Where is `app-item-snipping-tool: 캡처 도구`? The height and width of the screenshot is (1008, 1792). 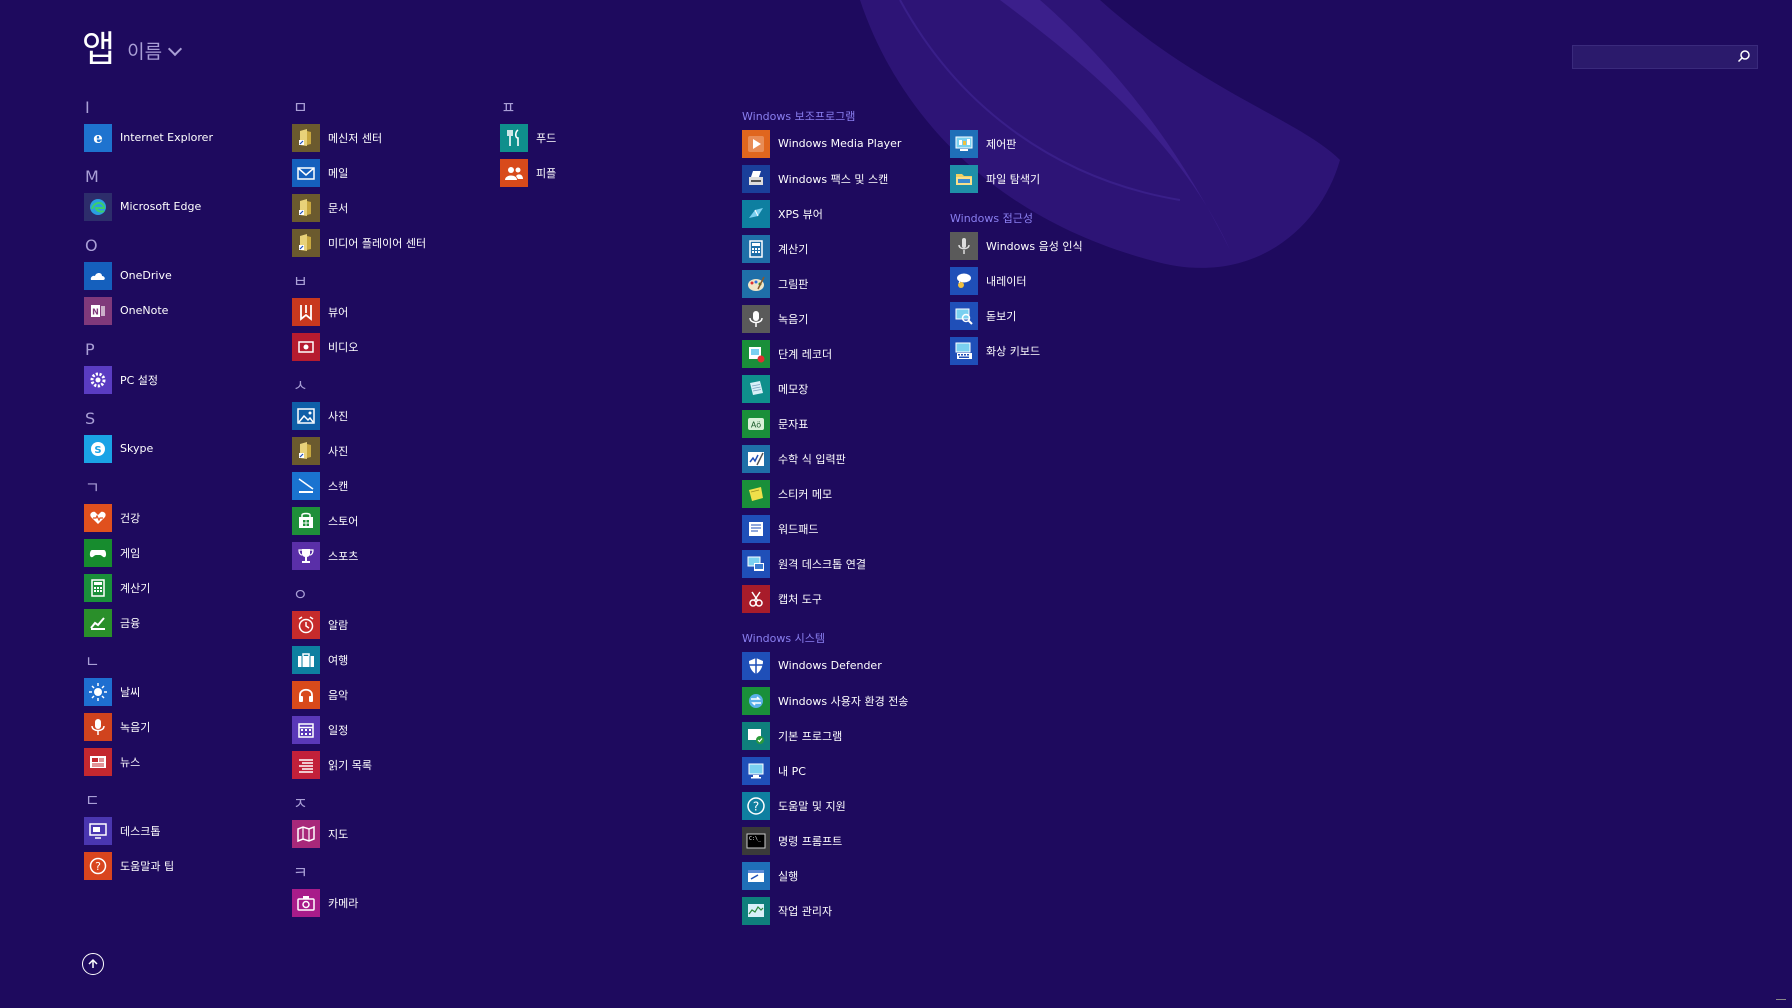
app-item-snipping-tool: 캡처 도구 is located at coordinates (825, 598).